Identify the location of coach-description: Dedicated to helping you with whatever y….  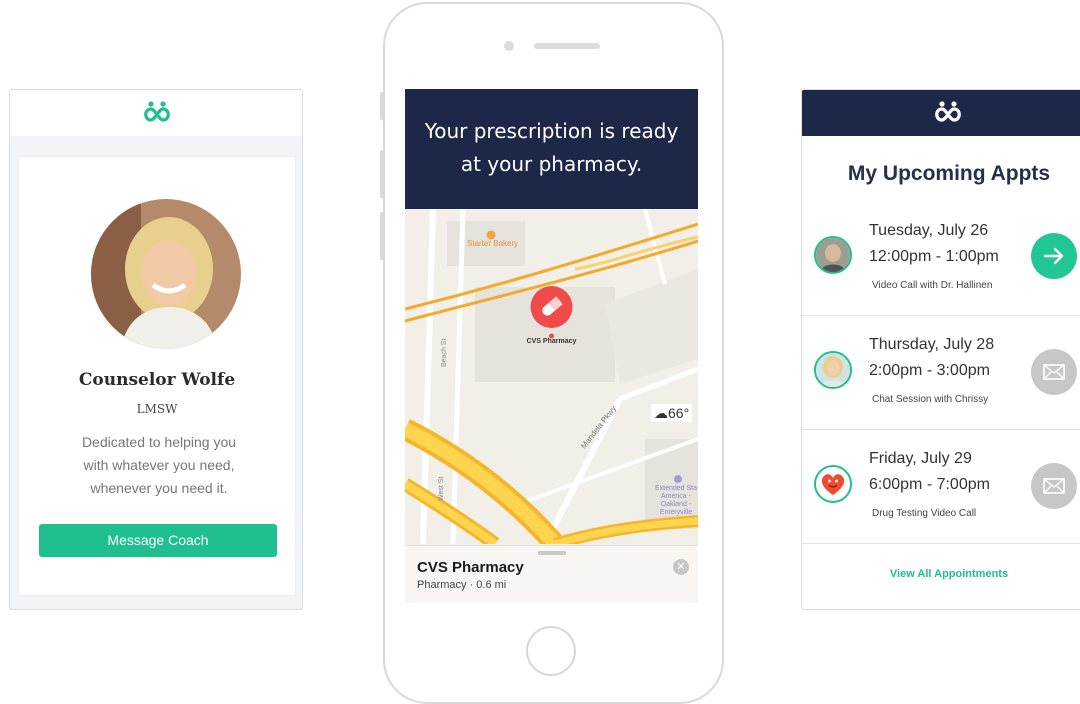
(159, 465).